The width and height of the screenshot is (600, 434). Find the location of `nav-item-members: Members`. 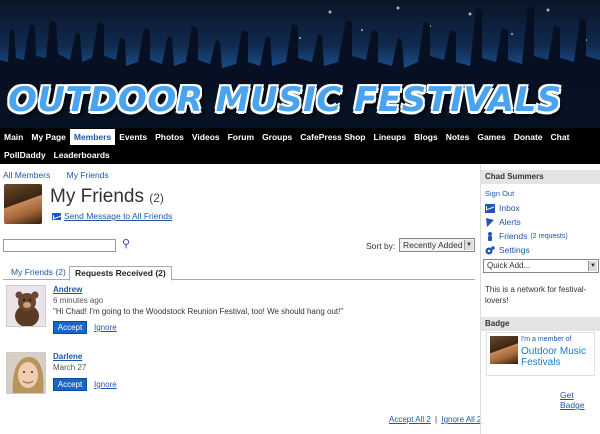

nav-item-members: Members is located at coordinates (92, 137).